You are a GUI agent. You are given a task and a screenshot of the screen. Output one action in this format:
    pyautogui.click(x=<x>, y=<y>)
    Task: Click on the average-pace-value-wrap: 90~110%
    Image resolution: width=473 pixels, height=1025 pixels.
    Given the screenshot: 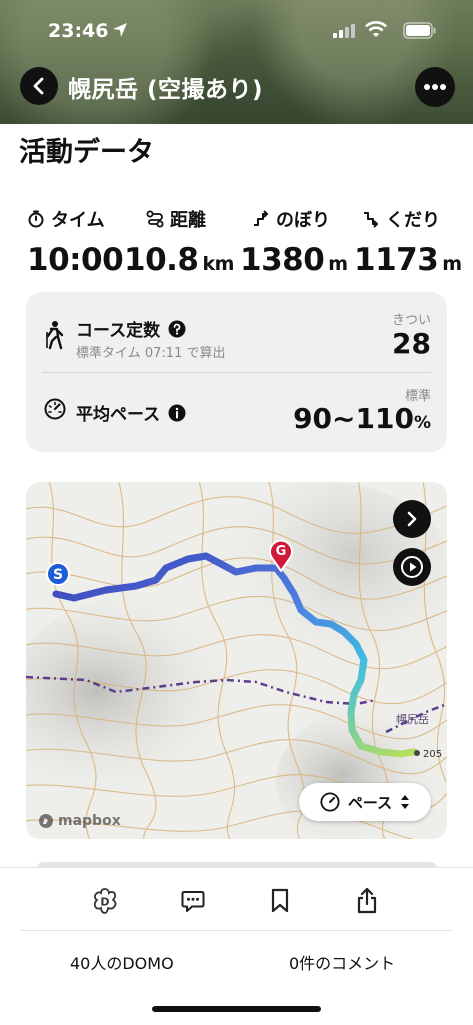 What is the action you would take?
    pyautogui.click(x=362, y=418)
    